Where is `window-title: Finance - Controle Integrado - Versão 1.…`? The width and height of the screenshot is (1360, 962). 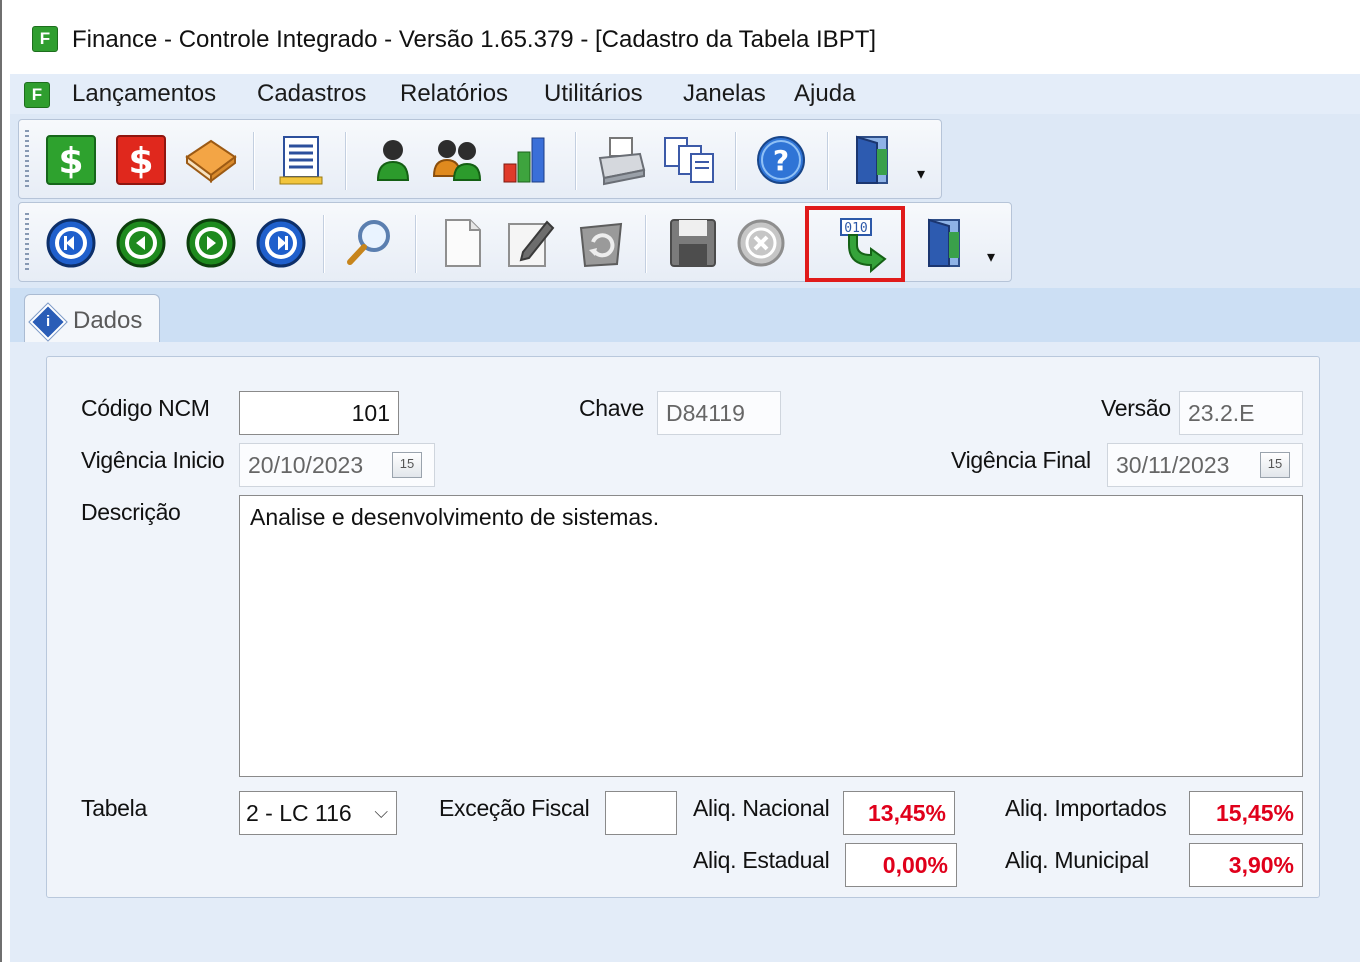 window-title: Finance - Controle Integrado - Versão 1.… is located at coordinates (474, 39).